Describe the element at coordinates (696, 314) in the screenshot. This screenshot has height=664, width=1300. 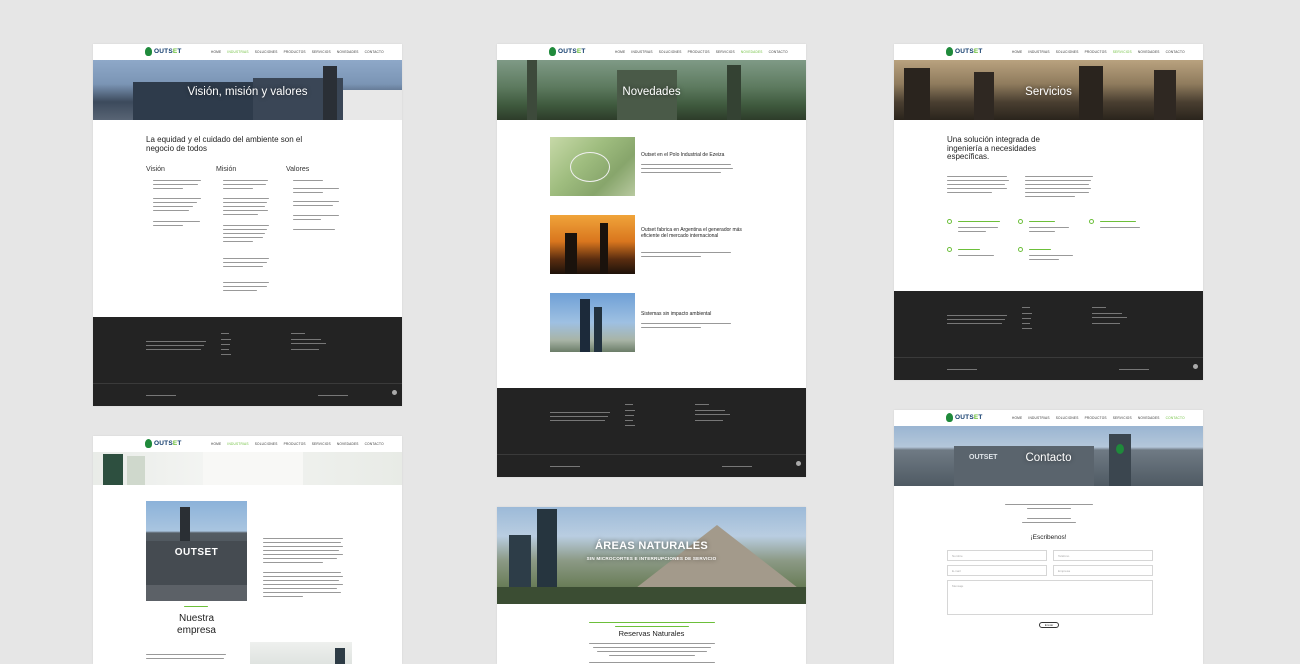
I see `news-title-3: Sistemas sin impacto ambiental` at that location.